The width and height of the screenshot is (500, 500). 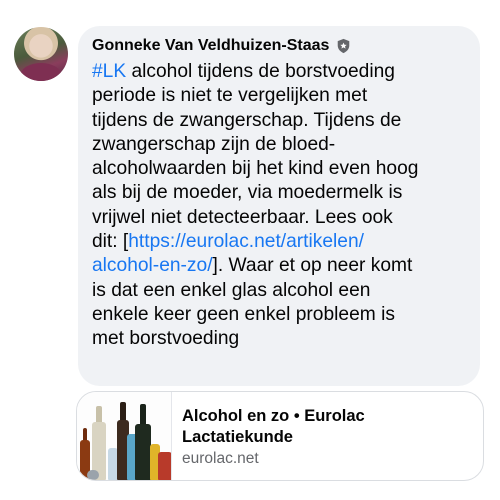 I want to click on author-avatar, so click(x=41, y=54).